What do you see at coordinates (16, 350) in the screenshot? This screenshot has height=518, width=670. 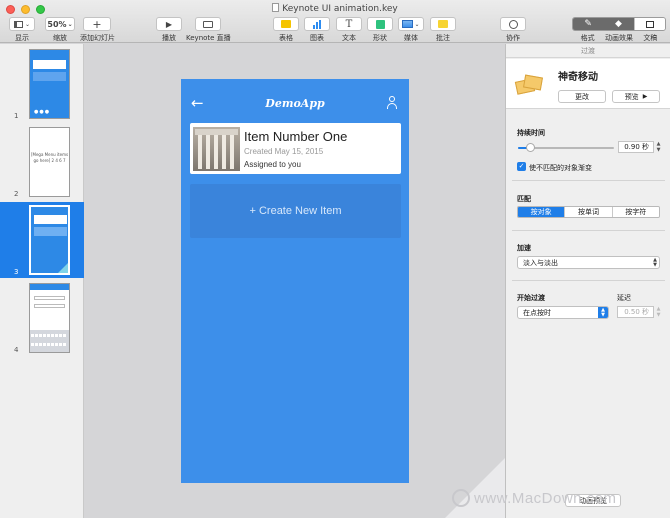 I see `slide-number: 4` at bounding box center [16, 350].